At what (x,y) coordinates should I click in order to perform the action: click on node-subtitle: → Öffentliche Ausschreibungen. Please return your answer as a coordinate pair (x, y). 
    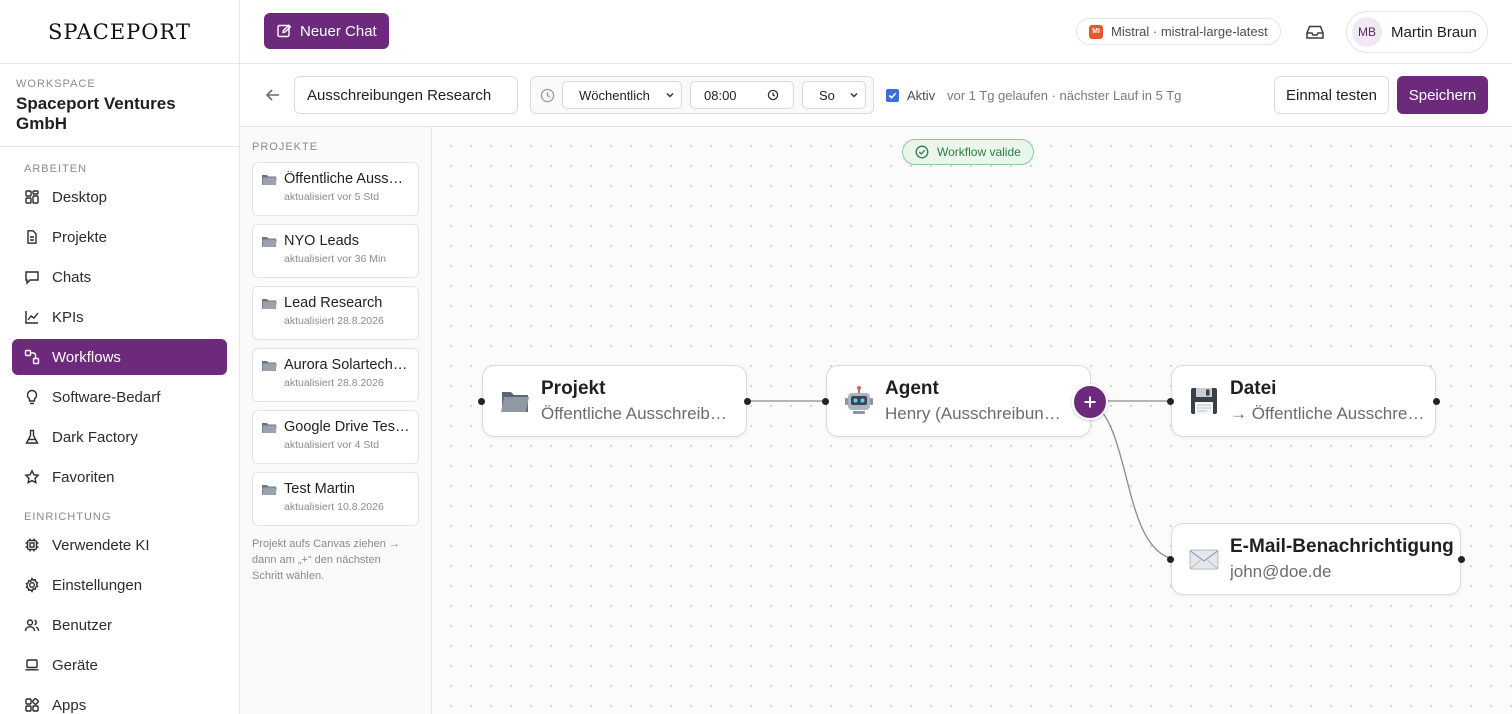
    Looking at the image, I should click on (1327, 413).